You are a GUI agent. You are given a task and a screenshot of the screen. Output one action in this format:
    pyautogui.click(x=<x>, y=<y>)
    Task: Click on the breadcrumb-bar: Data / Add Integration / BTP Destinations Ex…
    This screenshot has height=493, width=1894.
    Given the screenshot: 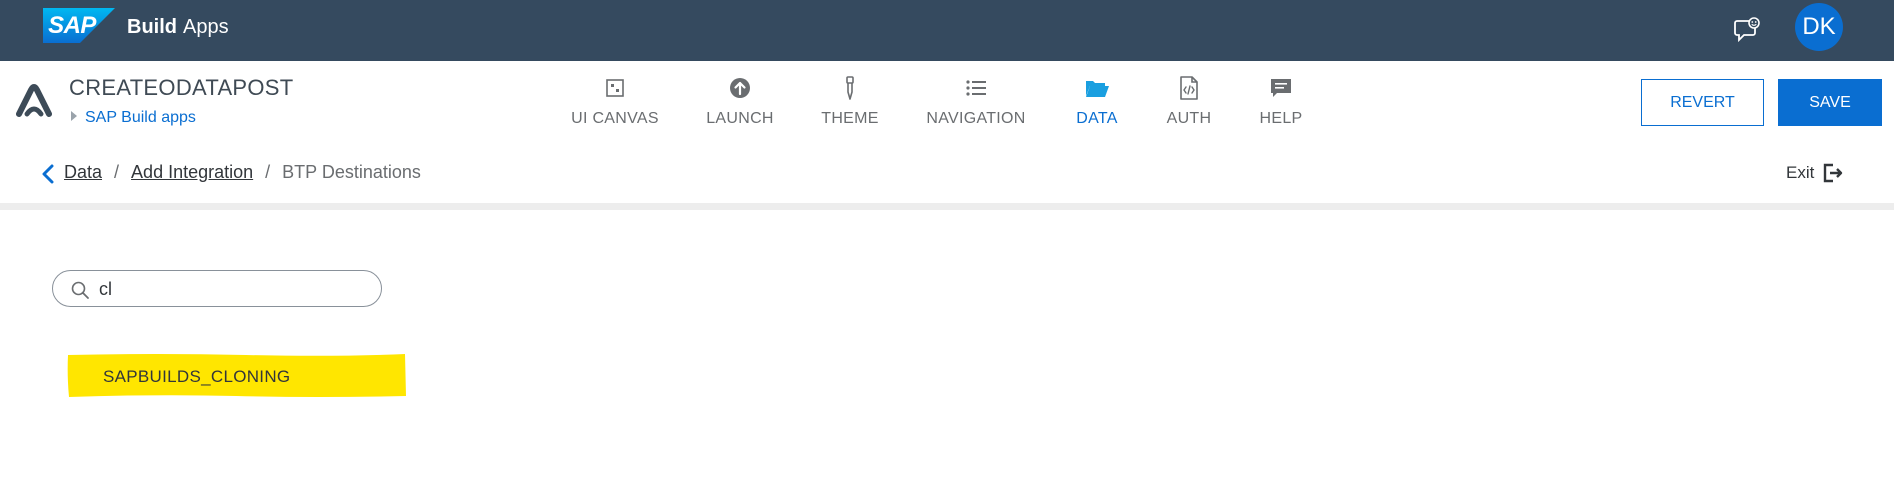 What is the action you would take?
    pyautogui.click(x=947, y=173)
    